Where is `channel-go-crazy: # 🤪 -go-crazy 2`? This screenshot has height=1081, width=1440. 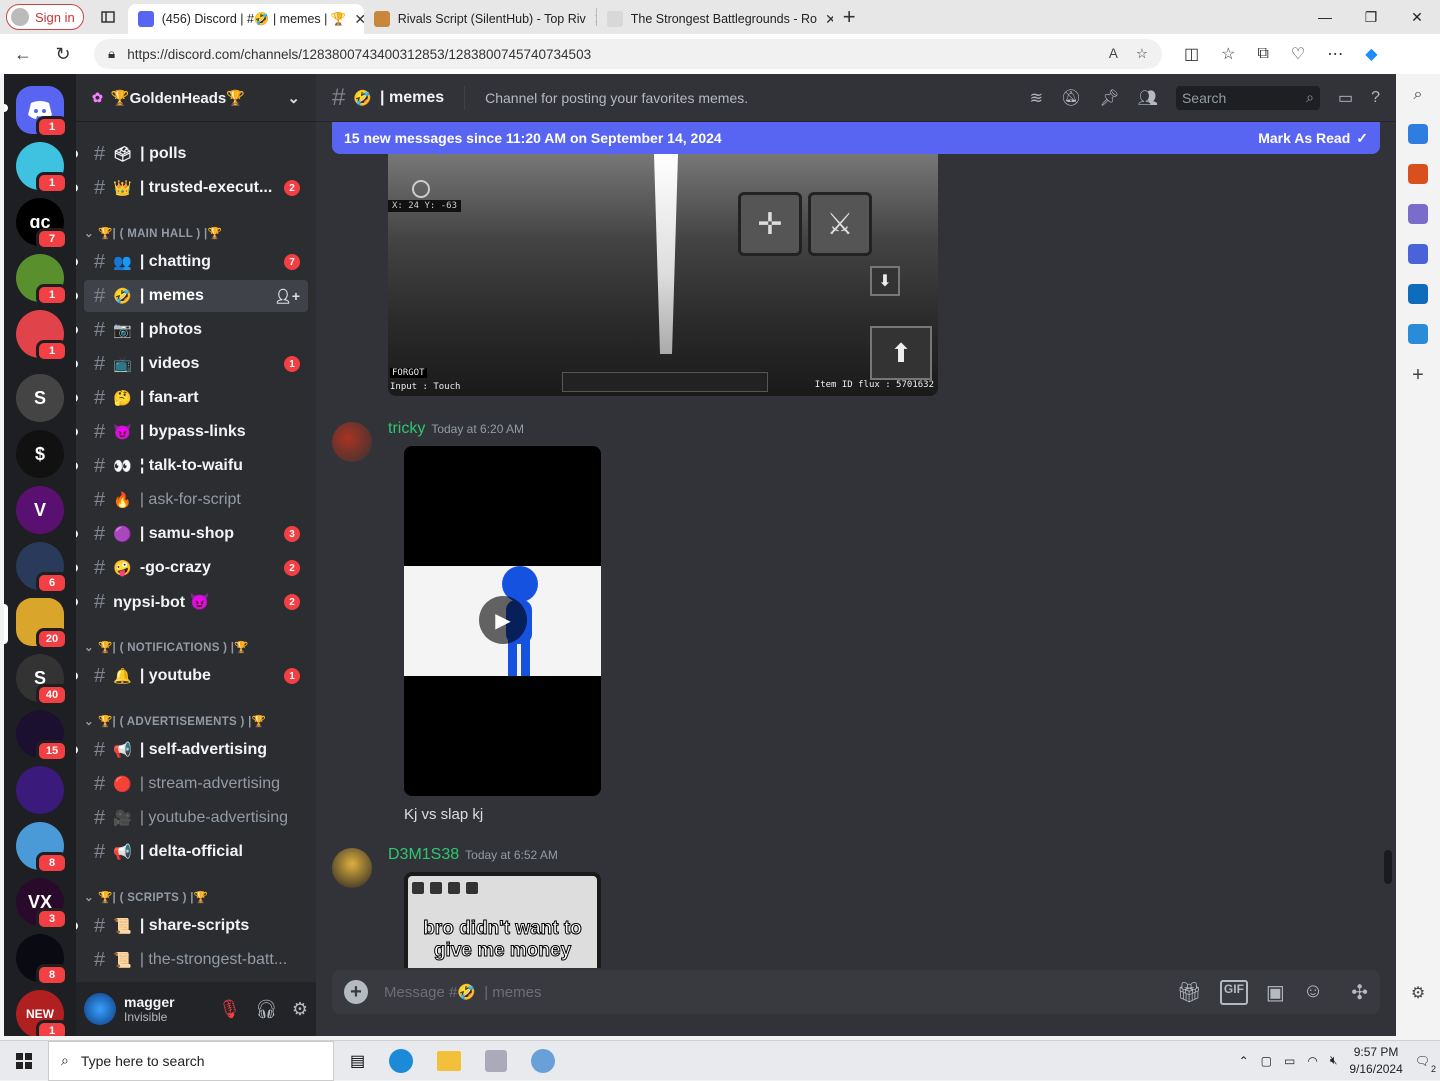
channel-go-crazy: # 🤪 -go-crazy 2 is located at coordinates (192, 568).